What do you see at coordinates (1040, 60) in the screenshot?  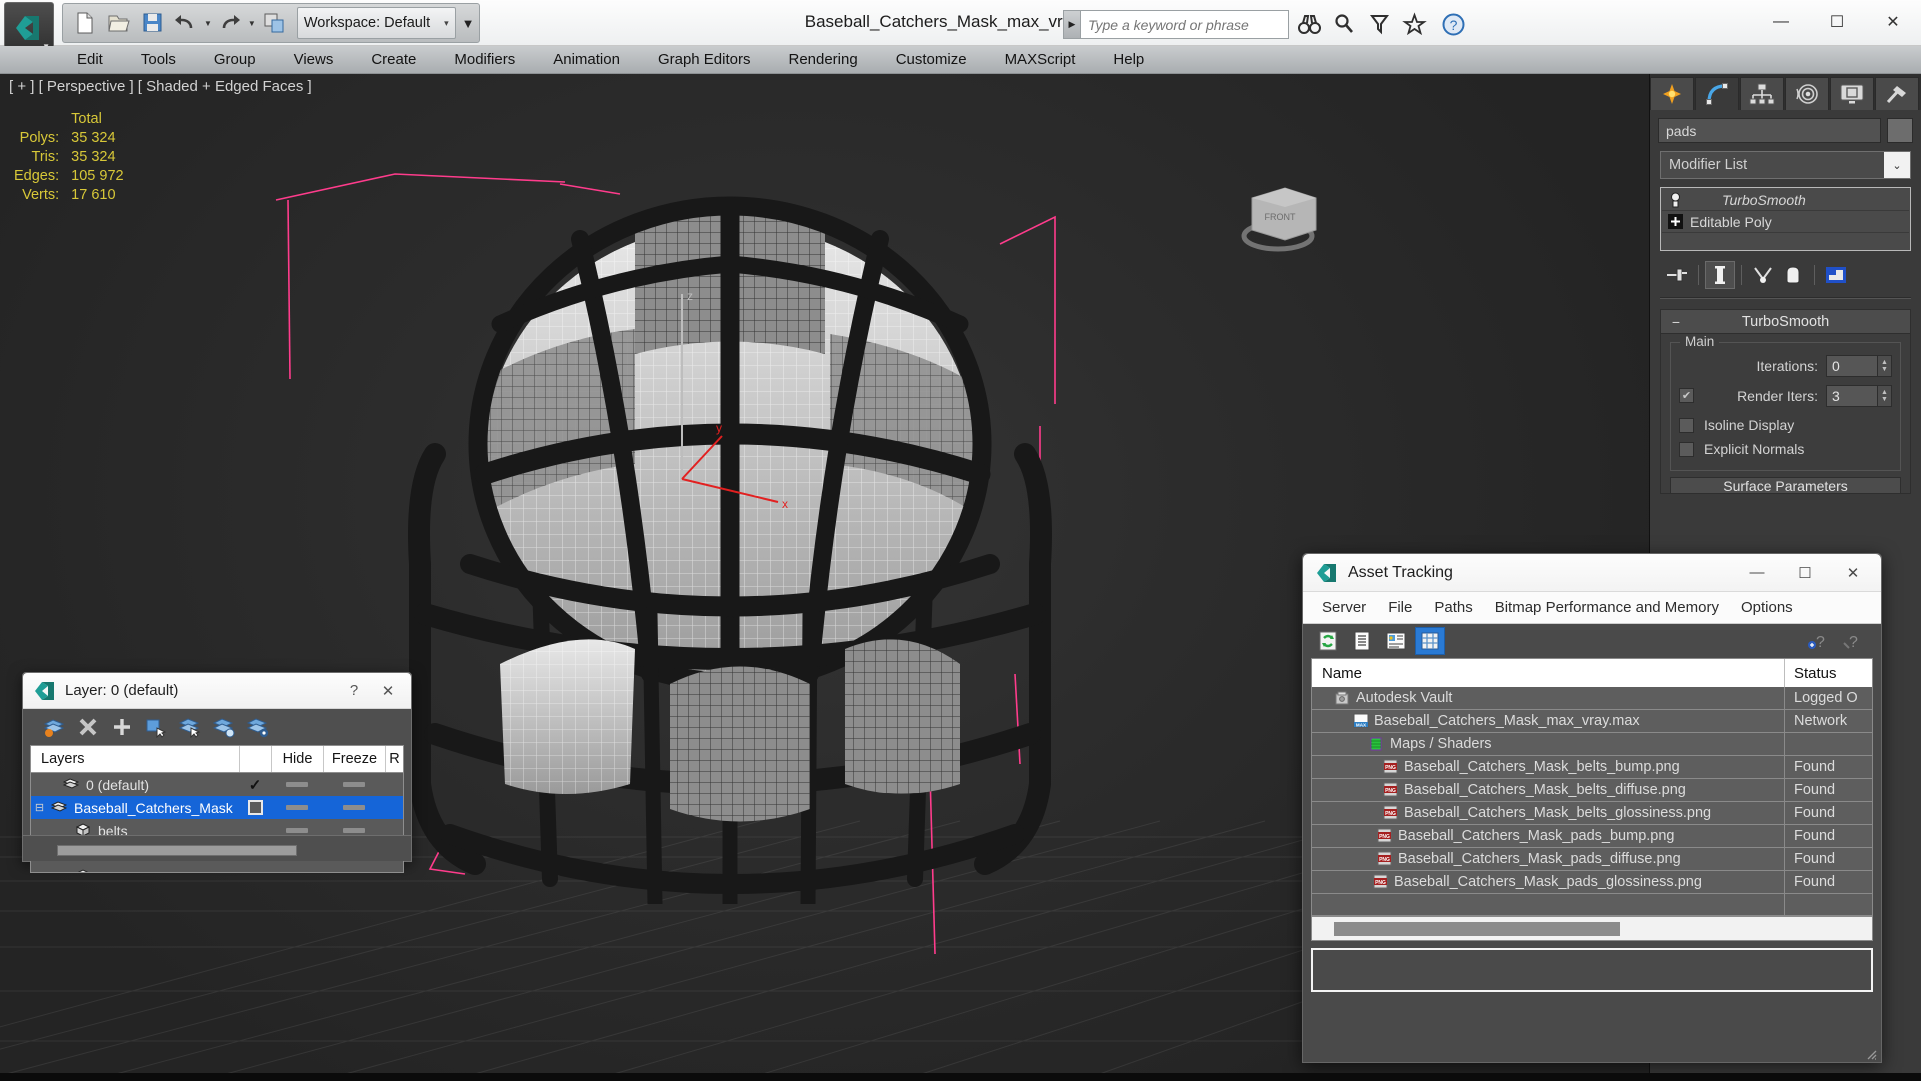 I see `menu-maxscript: MAXScript` at bounding box center [1040, 60].